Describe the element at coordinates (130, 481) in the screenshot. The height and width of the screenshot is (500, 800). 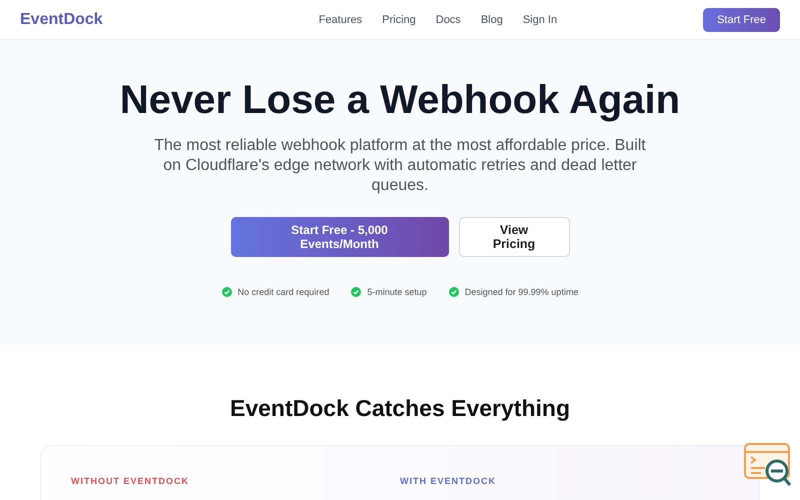
I see `column-label: WITHOUT EVENTDOCK` at that location.